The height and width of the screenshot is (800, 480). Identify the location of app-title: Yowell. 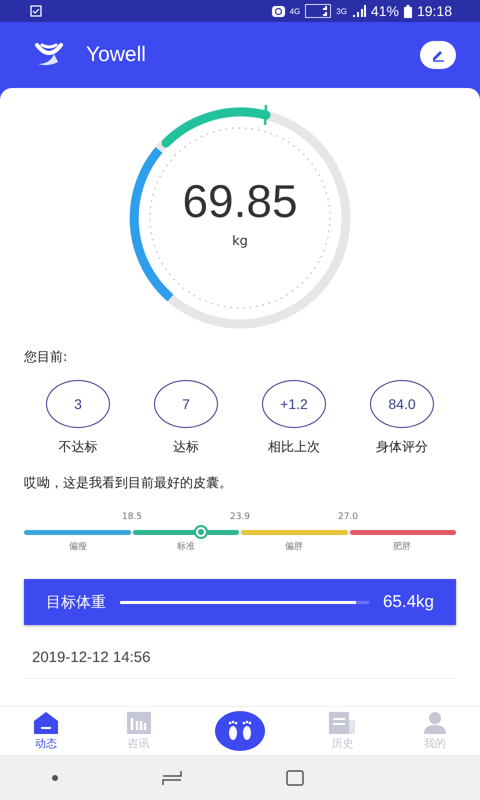
(116, 55).